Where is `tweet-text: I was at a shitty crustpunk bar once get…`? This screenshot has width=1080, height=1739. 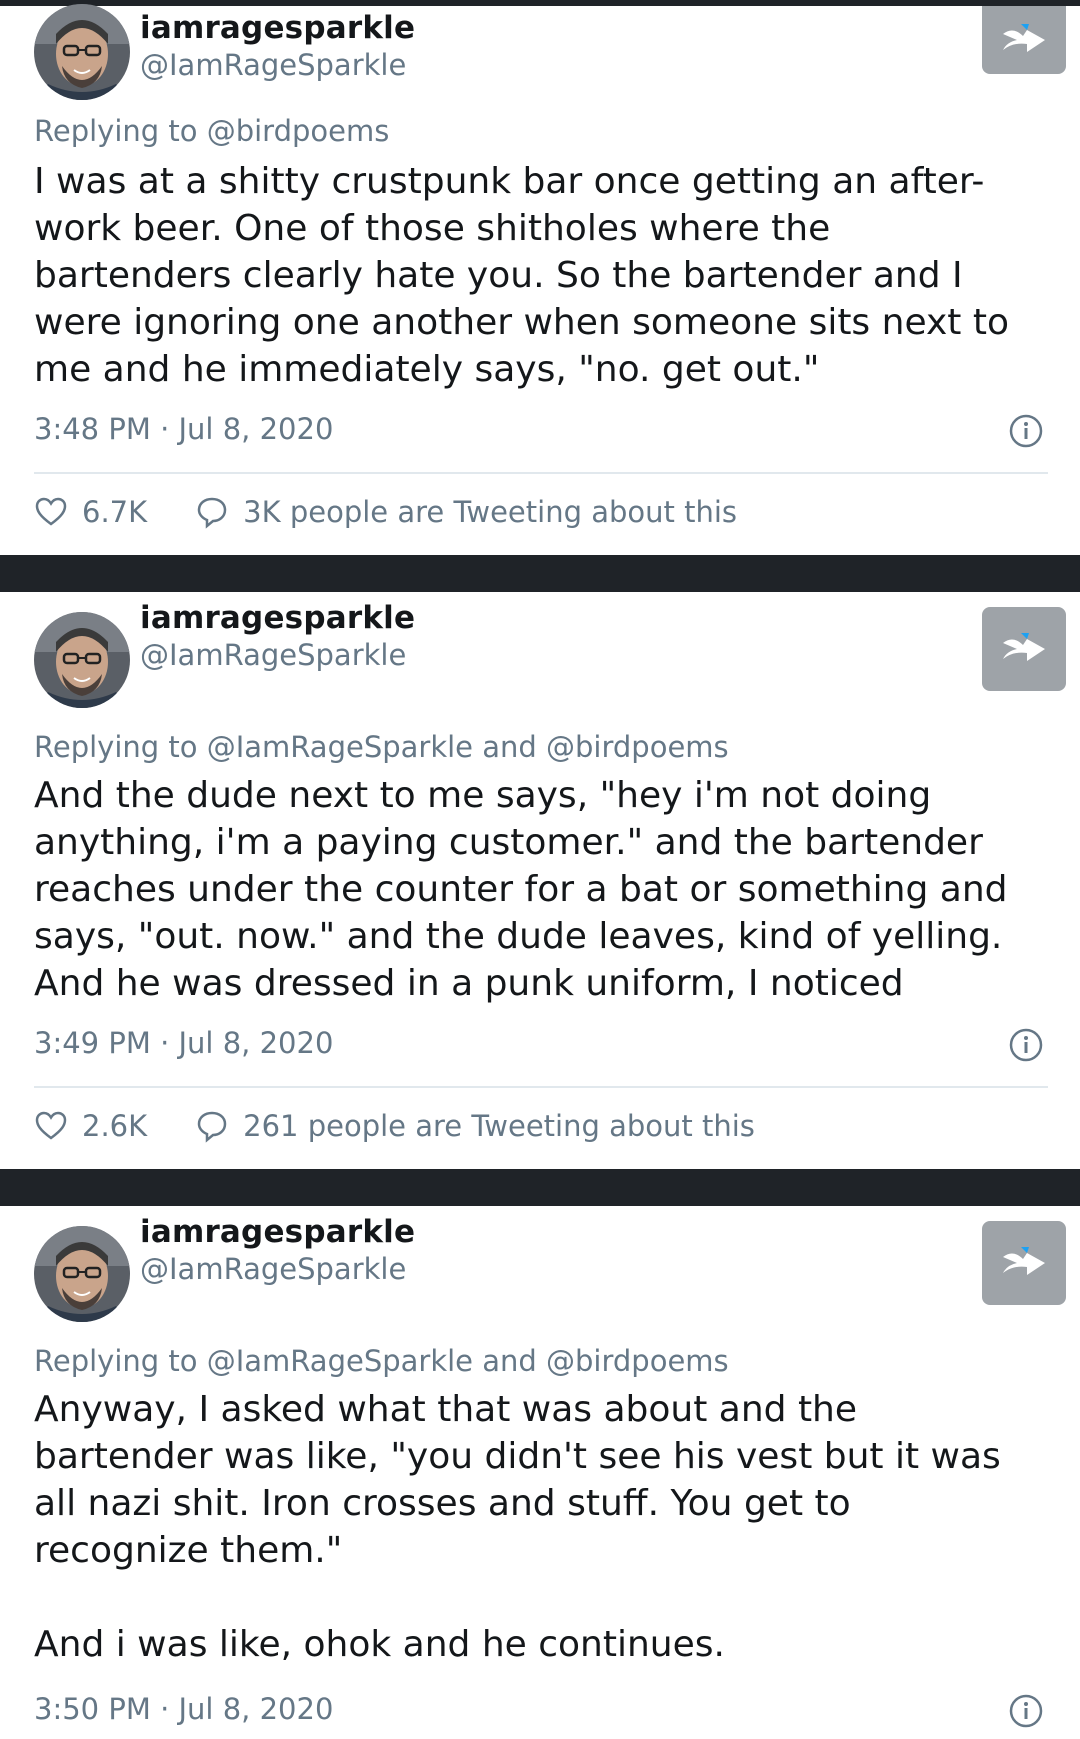 tweet-text: I was at a shitty crustpunk bar once get… is located at coordinates (521, 275).